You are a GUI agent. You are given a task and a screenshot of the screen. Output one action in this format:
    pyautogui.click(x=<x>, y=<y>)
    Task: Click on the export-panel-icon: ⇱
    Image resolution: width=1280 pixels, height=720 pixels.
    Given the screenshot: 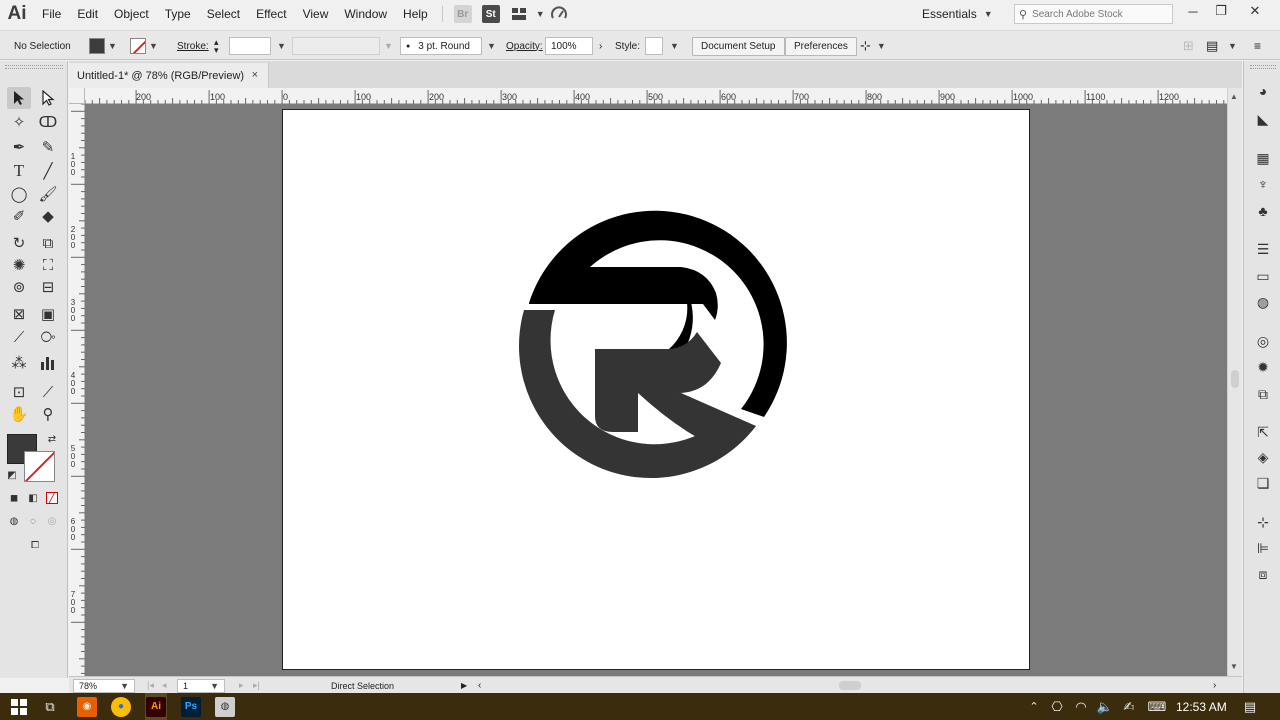 What is the action you would take?
    pyautogui.click(x=1263, y=432)
    